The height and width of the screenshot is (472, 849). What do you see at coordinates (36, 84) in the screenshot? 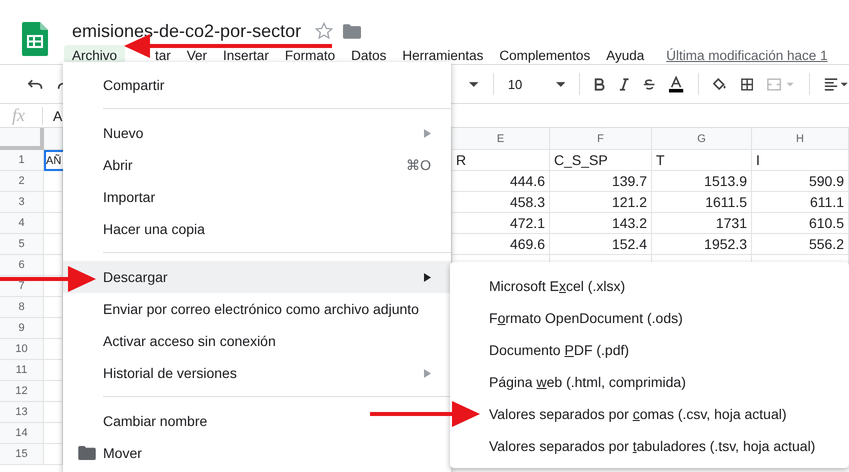
I see `undo-icon` at bounding box center [36, 84].